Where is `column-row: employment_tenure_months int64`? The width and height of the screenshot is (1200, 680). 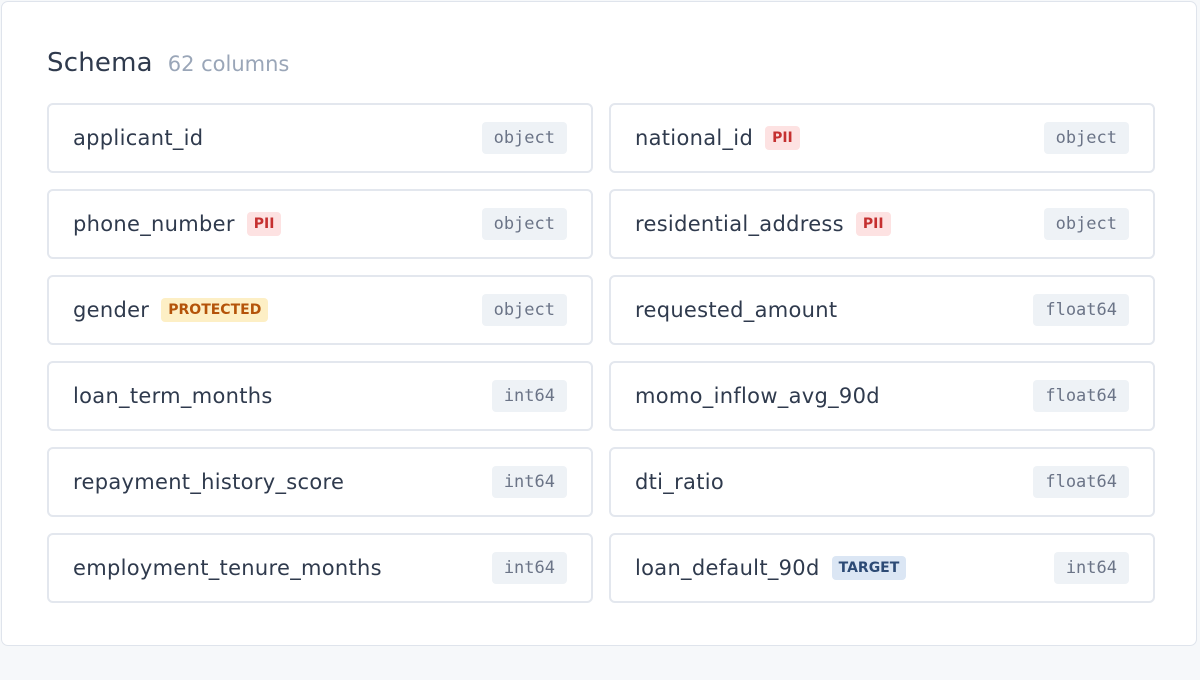
column-row: employment_tenure_months int64 is located at coordinates (320, 568).